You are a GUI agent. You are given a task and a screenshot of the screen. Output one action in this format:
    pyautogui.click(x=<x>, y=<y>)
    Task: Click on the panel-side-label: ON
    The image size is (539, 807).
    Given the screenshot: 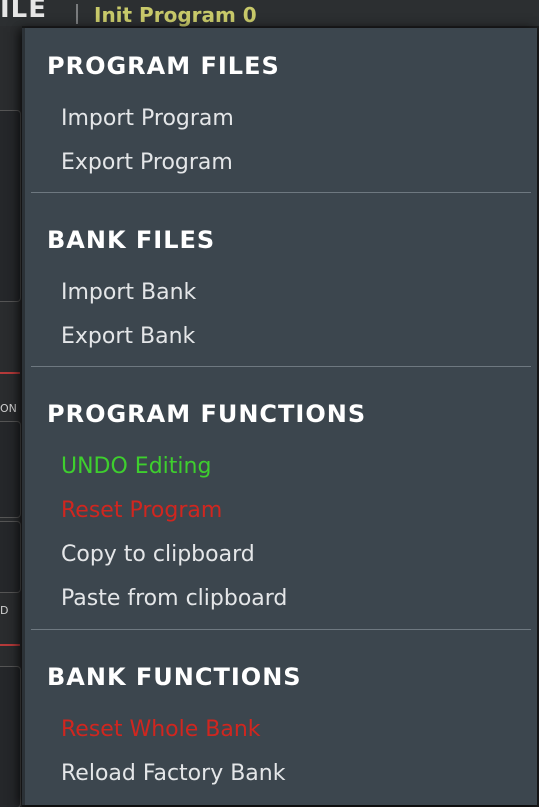 What is the action you would take?
    pyautogui.click(x=8, y=408)
    